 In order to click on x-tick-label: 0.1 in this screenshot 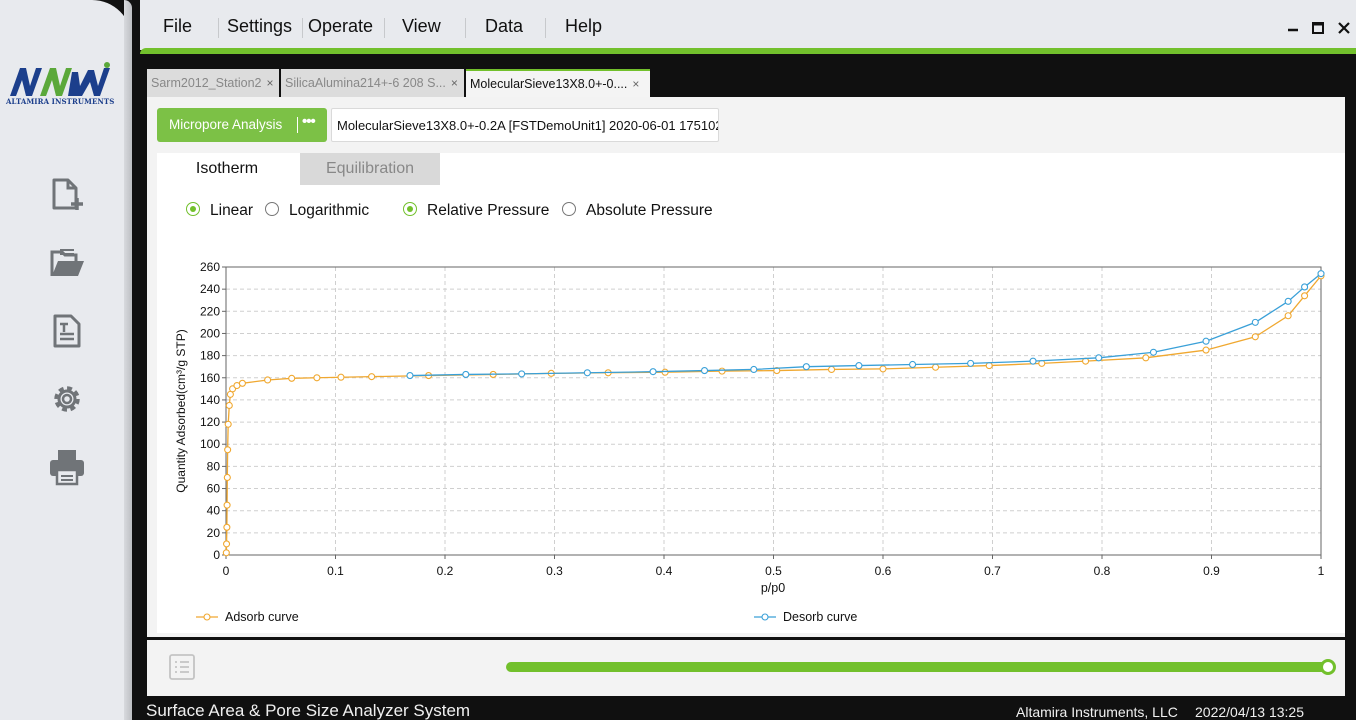, I will do `click(335, 571)`.